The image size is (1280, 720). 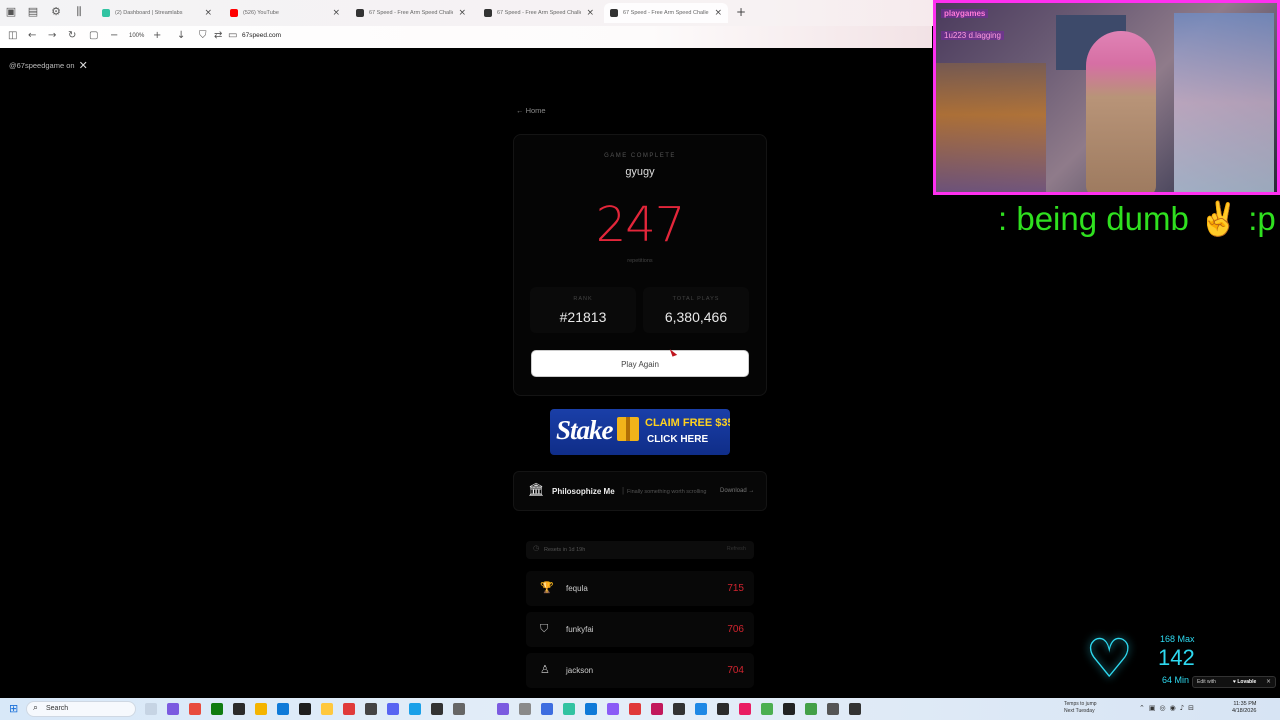 What do you see at coordinates (1079, 711) in the screenshot?
I see `weather-line: Next Tuesday` at bounding box center [1079, 711].